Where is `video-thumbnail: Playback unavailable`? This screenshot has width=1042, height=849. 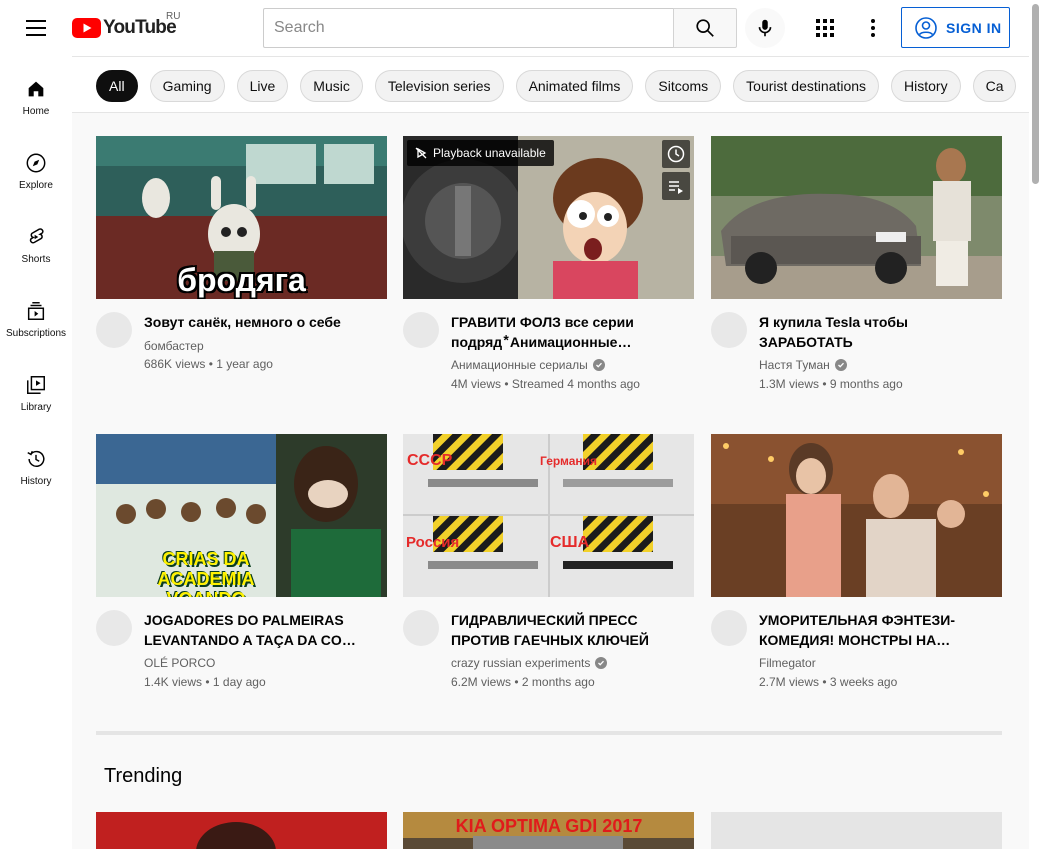 video-thumbnail: Playback unavailable is located at coordinates (548, 217).